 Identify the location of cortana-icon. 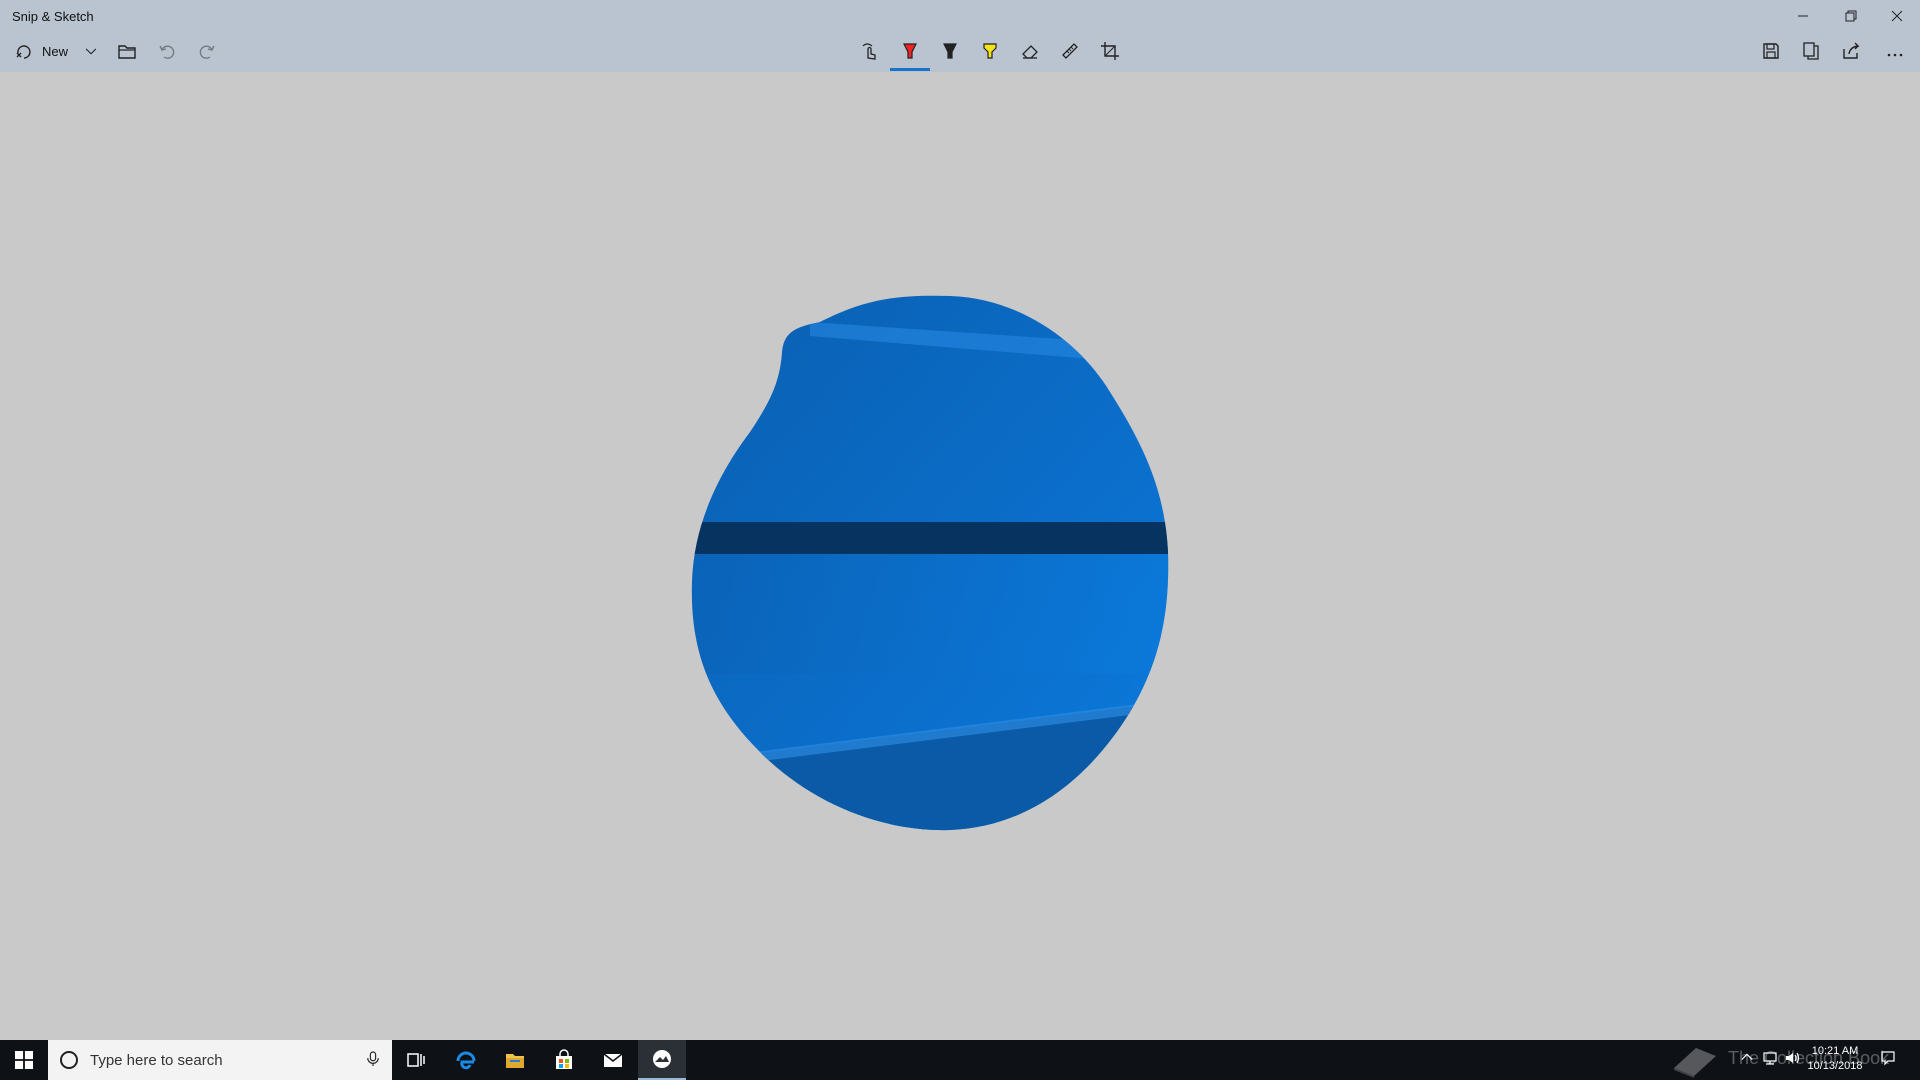
(69, 1060).